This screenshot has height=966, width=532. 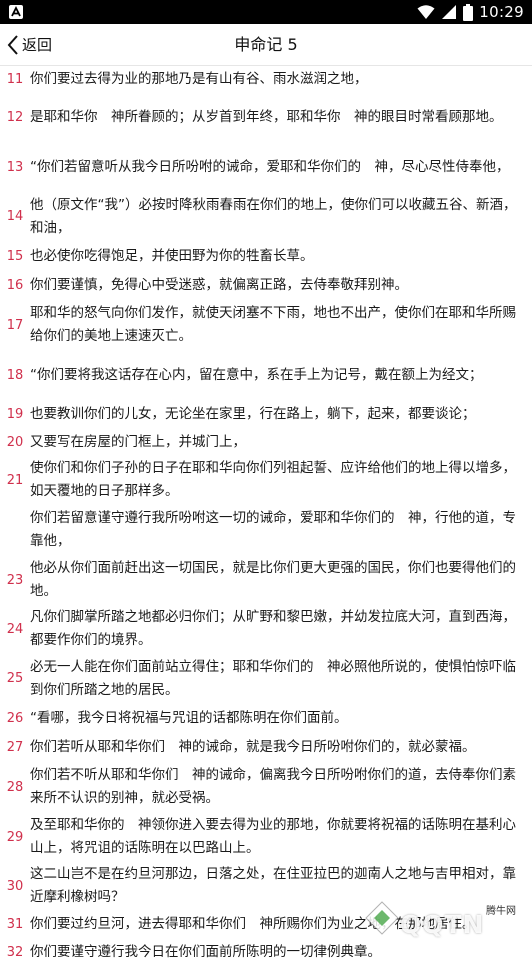 What do you see at coordinates (15, 285) in the screenshot?
I see `verse-number: 16` at bounding box center [15, 285].